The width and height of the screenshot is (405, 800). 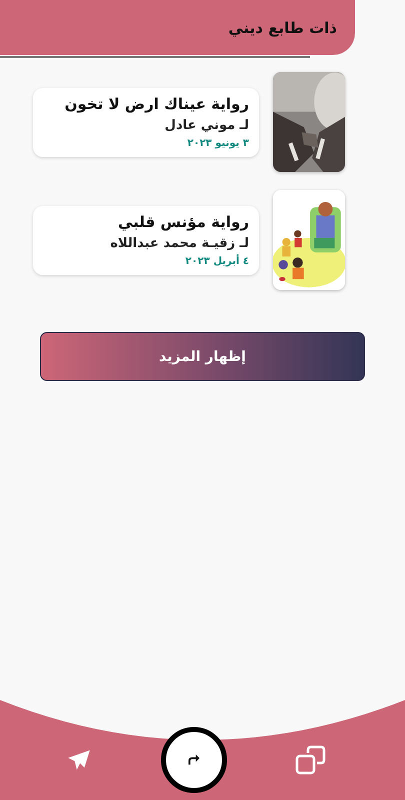 What do you see at coordinates (183, 221) in the screenshot?
I see `book-title: رواية مؤنس قلبي` at bounding box center [183, 221].